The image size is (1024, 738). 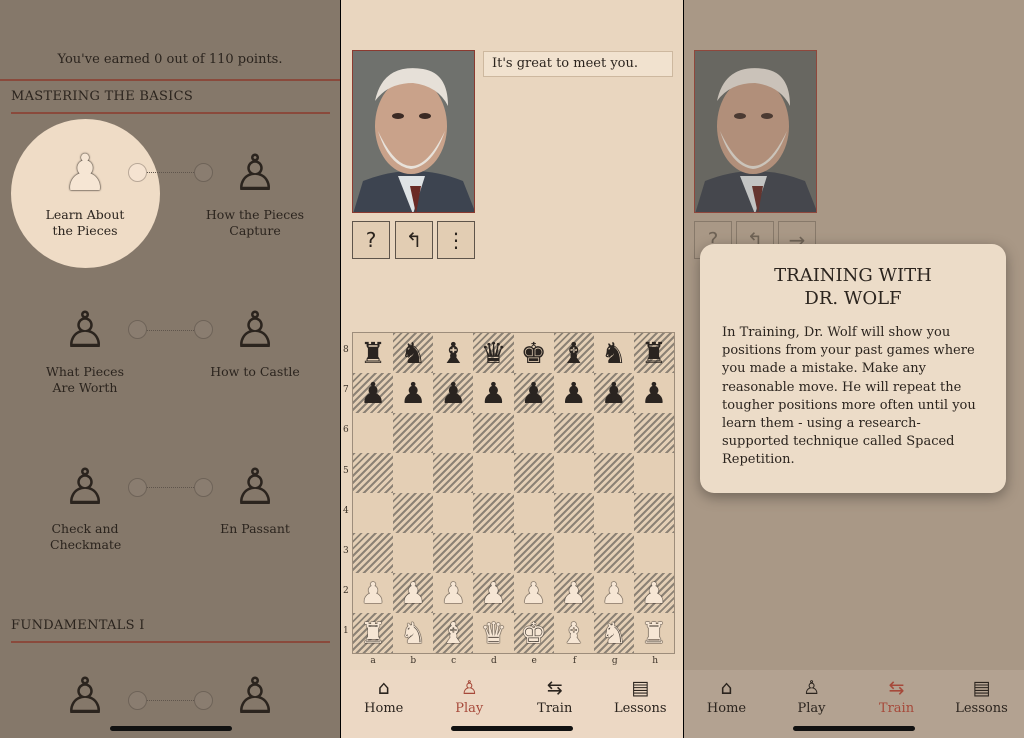 I want to click on lesson-how-to-castle: ♙ How to Castle, so click(x=255, y=341).